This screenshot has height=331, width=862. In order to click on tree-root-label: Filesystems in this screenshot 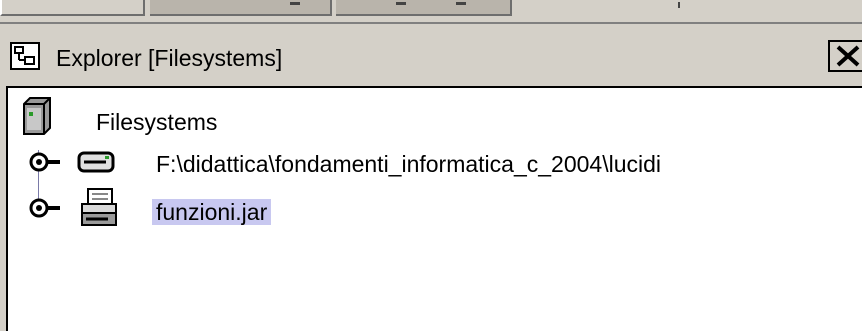, I will do `click(156, 122)`.